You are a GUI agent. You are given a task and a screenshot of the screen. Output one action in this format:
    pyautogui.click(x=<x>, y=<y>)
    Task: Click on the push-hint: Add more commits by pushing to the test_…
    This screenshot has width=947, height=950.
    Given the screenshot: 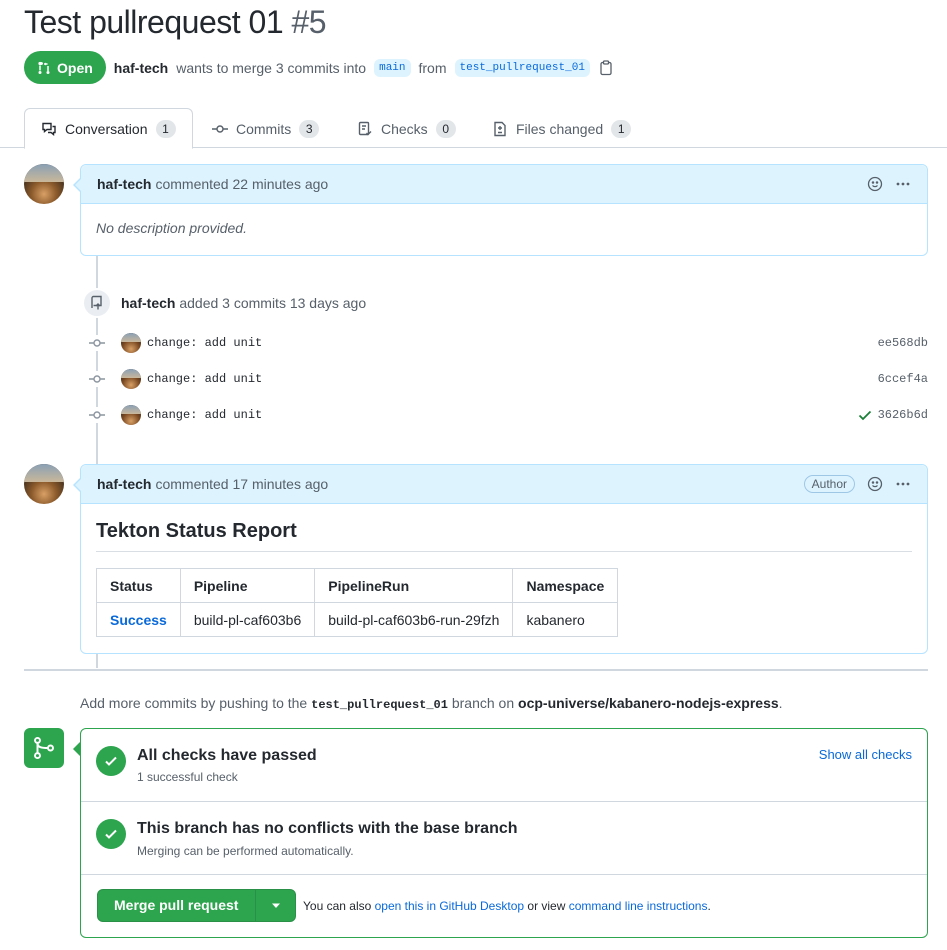 What is the action you would take?
    pyautogui.click(x=431, y=703)
    